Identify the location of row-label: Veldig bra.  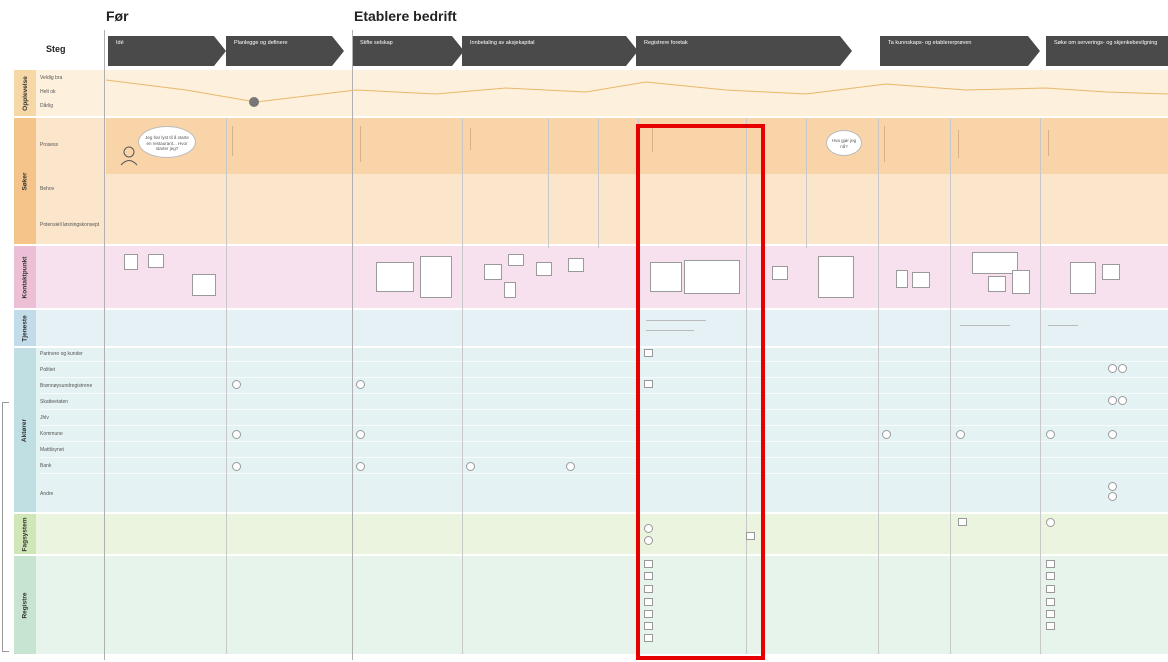
(51, 78).